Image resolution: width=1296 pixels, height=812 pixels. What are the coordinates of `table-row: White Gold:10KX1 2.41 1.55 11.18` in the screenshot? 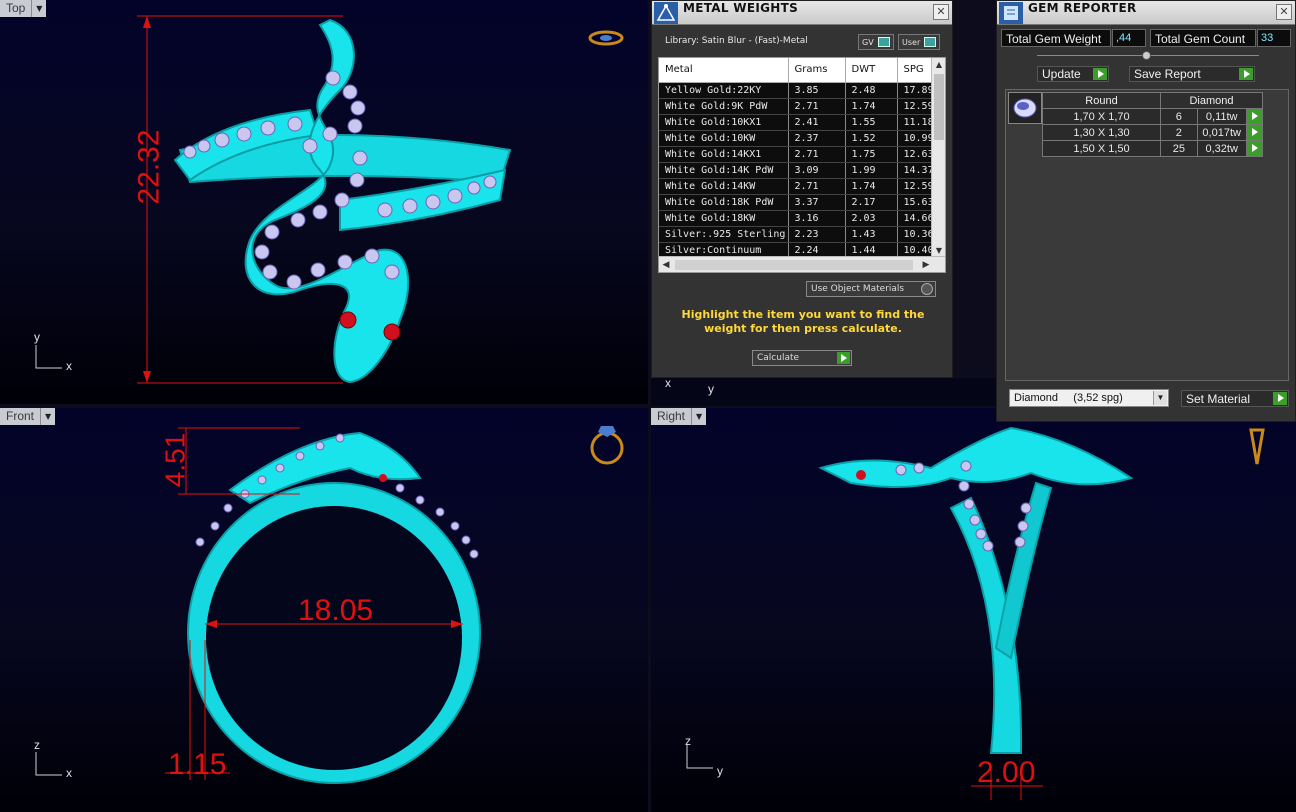 It's located at (797, 122).